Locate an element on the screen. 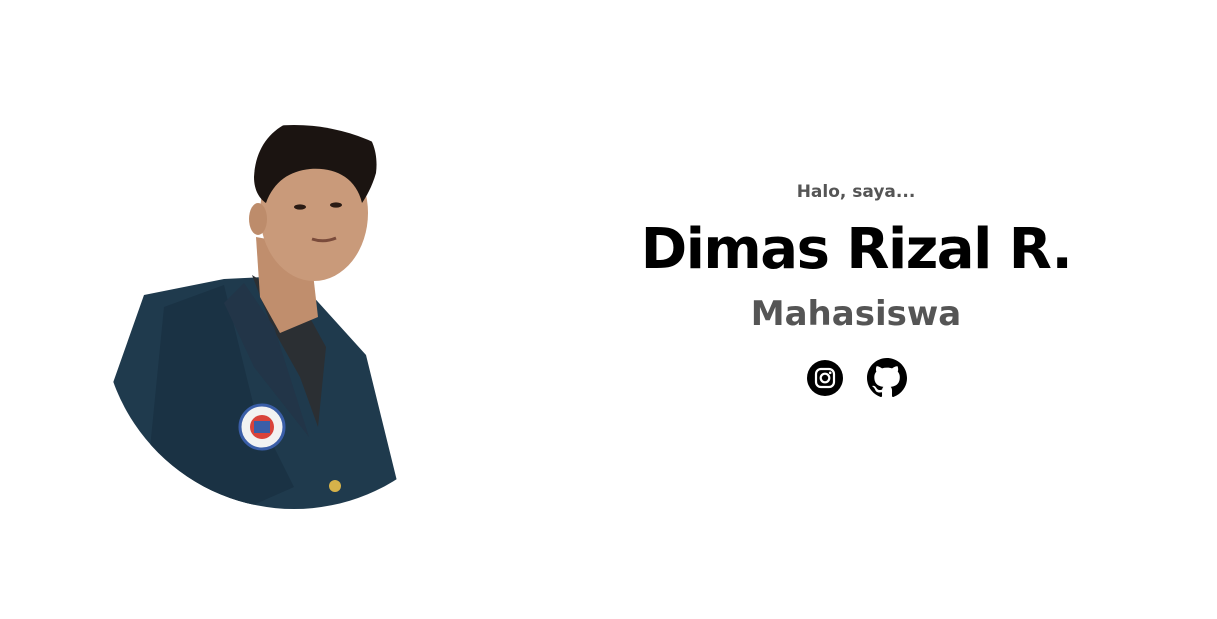 Image resolution: width=1217 pixels, height=619 pixels. github-link is located at coordinates (887, 378).